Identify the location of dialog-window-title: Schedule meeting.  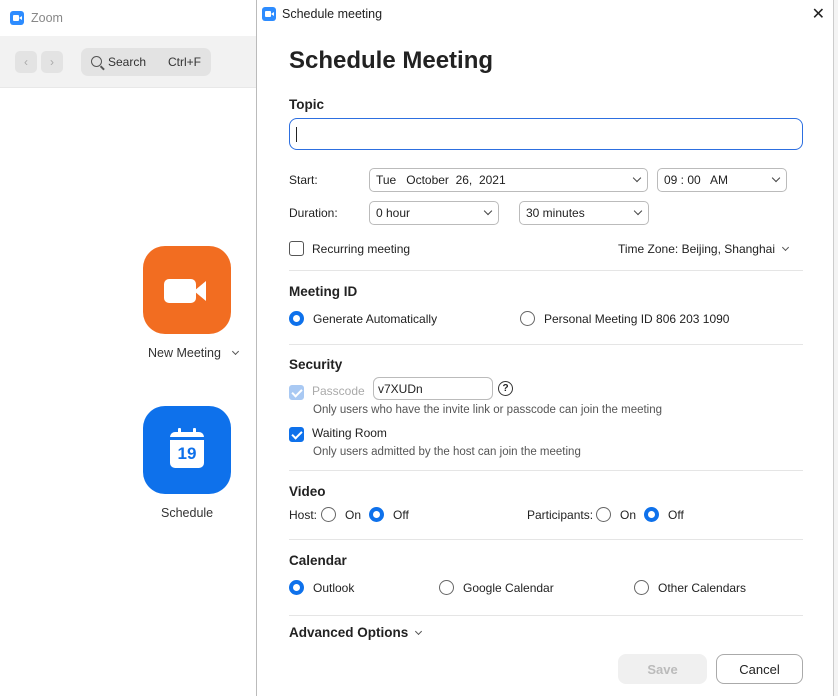
(332, 13).